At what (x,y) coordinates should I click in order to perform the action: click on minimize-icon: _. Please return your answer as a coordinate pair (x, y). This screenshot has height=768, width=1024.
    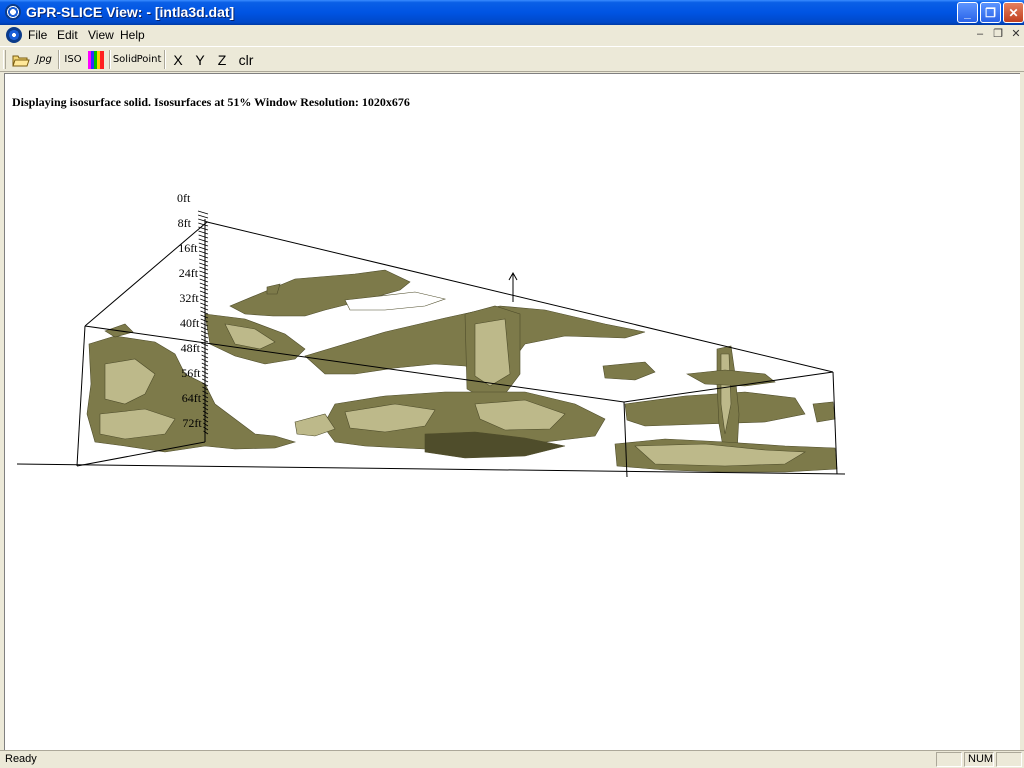
    Looking at the image, I should click on (967, 12).